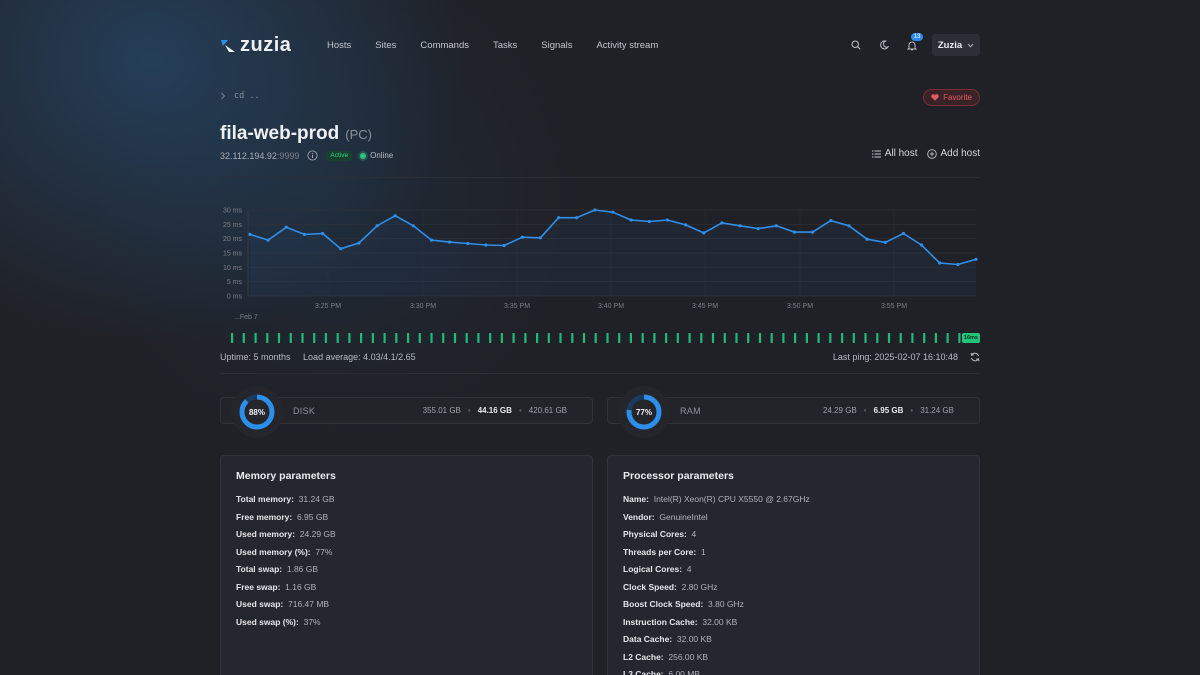  Describe the element at coordinates (953, 153) in the screenshot. I see `add-host-button: Add host` at that location.